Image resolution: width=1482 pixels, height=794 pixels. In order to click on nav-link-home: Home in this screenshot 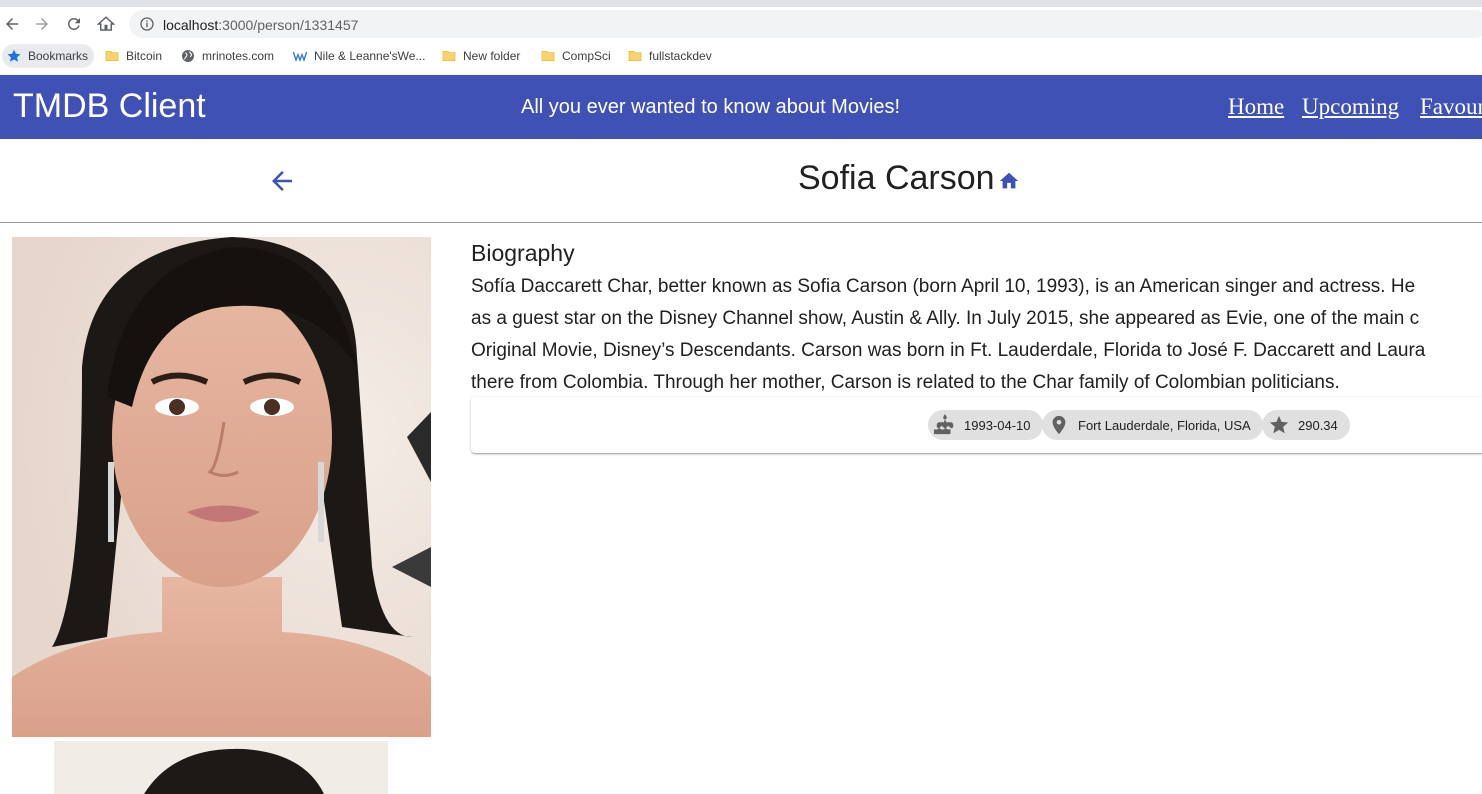, I will do `click(1256, 107)`.